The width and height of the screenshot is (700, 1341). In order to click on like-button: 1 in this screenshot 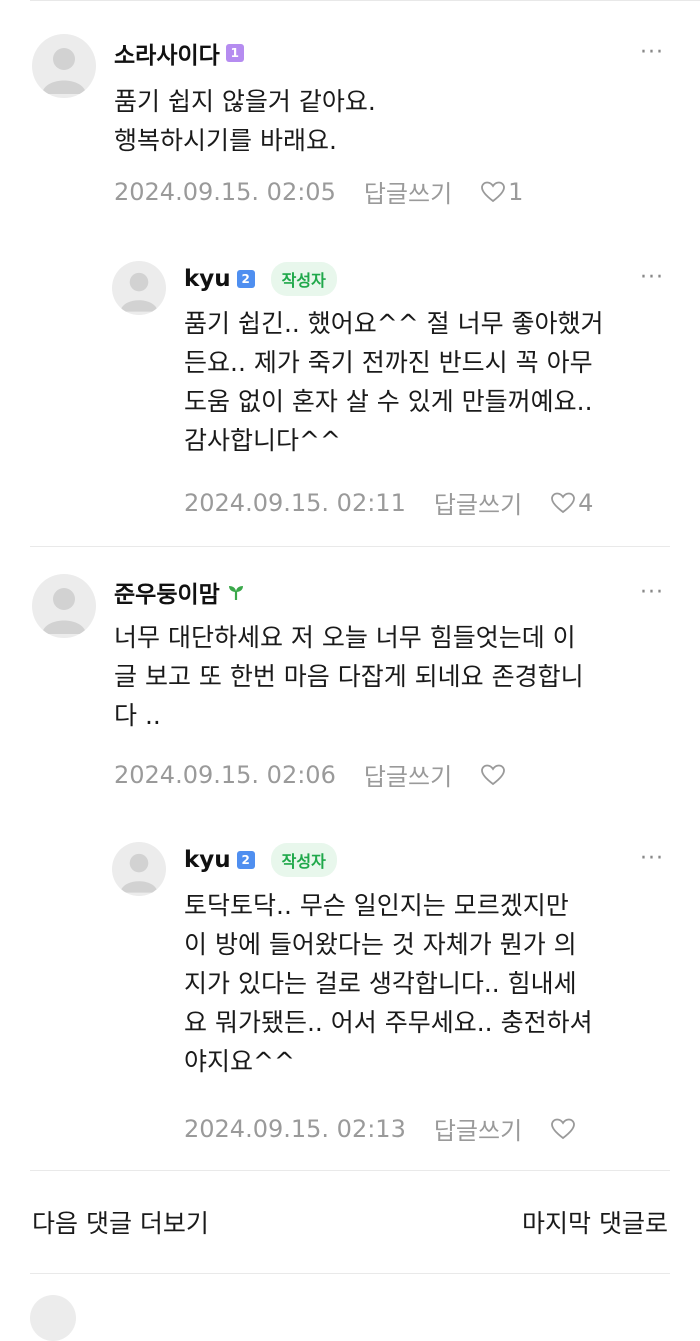, I will do `click(501, 192)`.